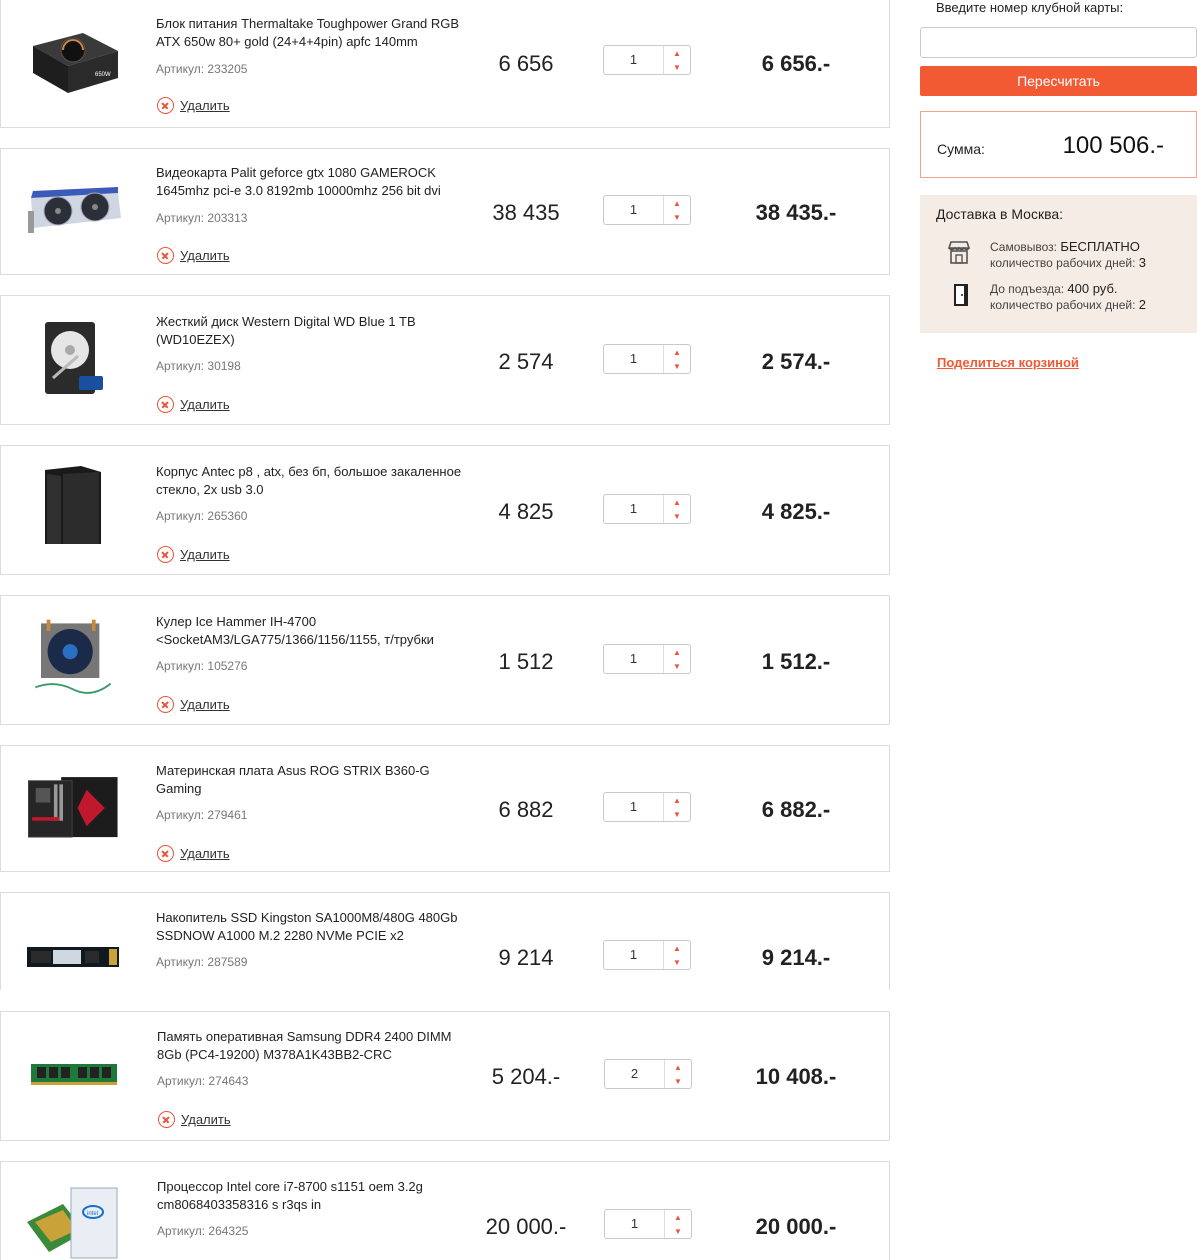  I want to click on gpu-image, so click(74, 210).